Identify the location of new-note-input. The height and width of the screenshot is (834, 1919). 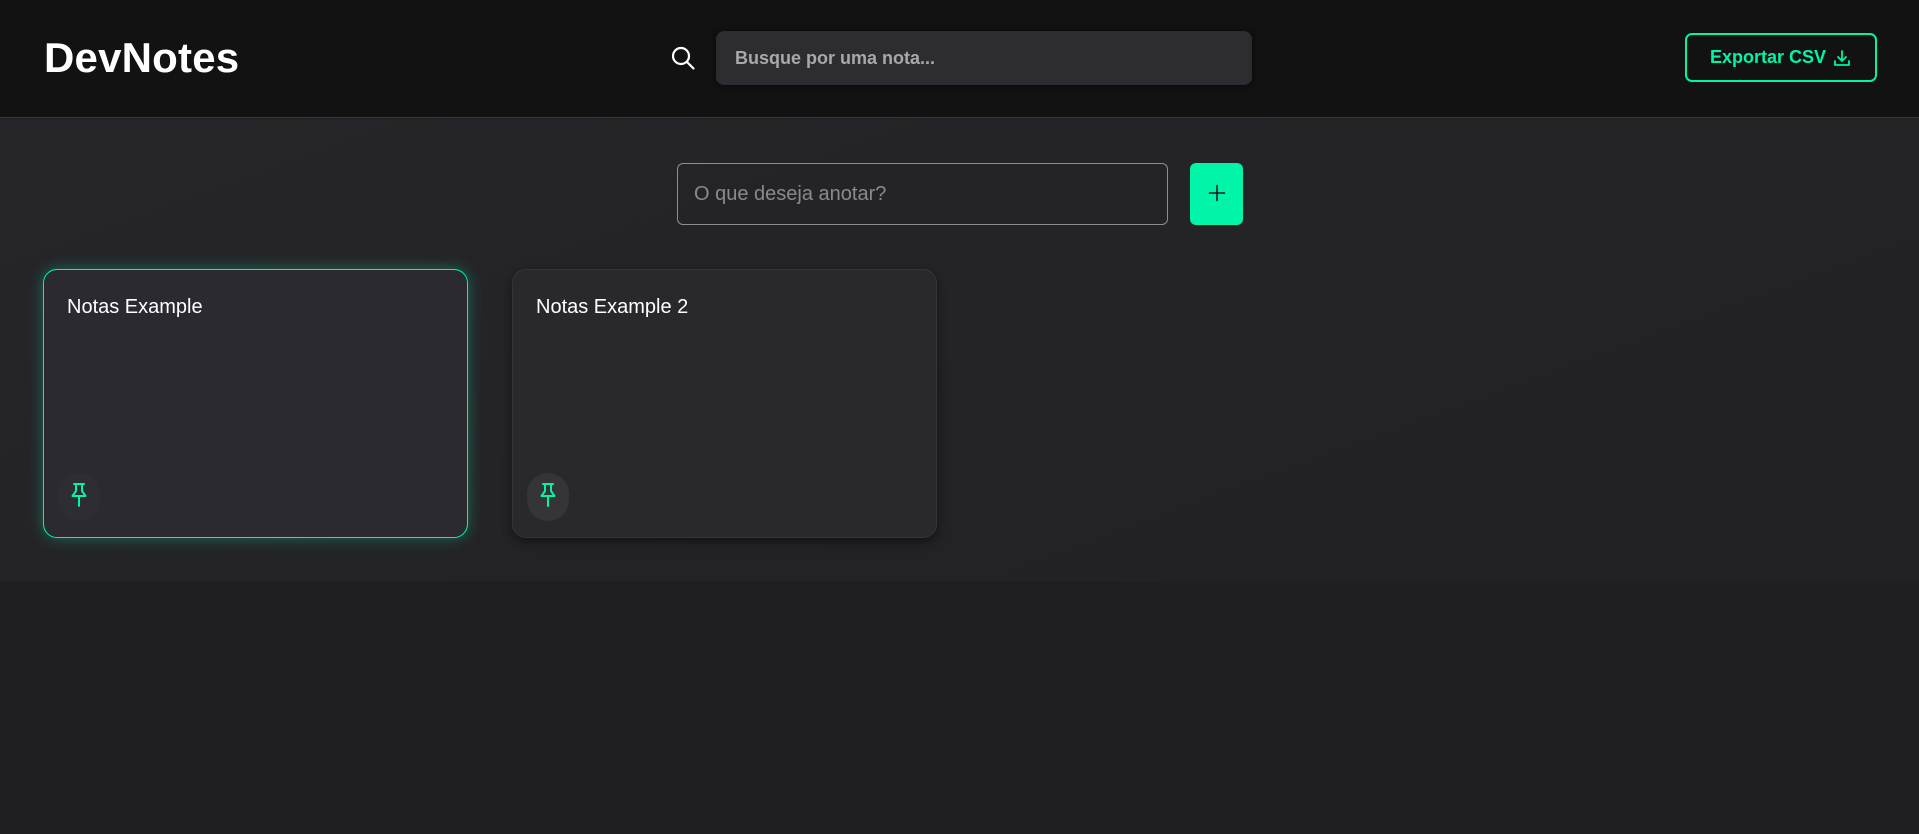
(922, 194).